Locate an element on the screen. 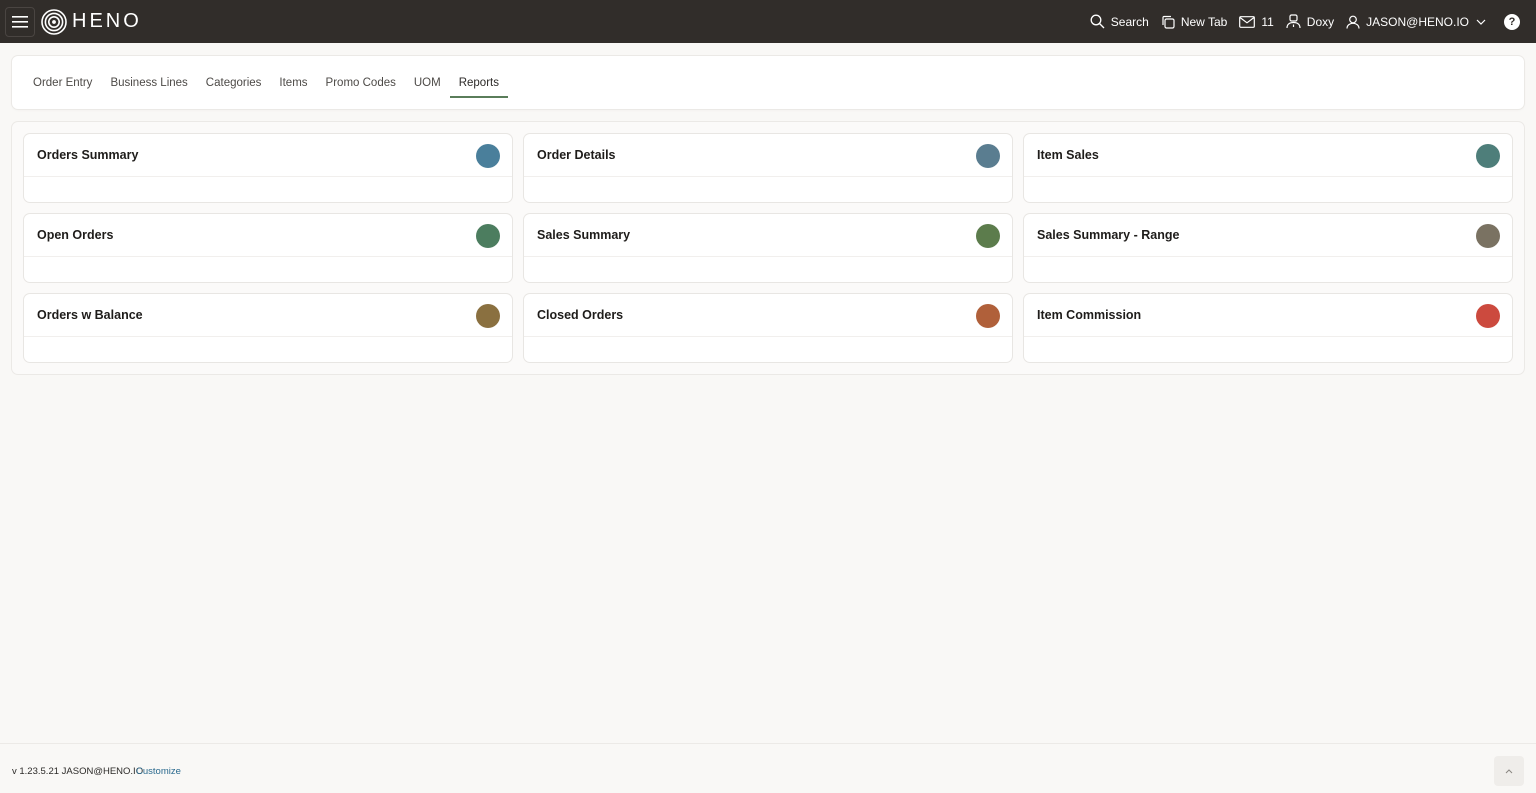 The image size is (1536, 793). help-icon: ? is located at coordinates (1512, 21).